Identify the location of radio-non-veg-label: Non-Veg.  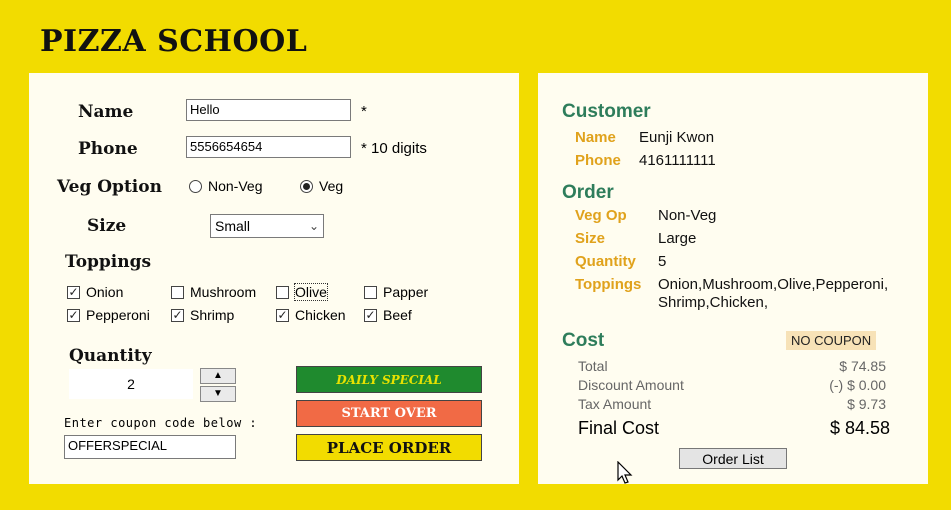
(235, 186).